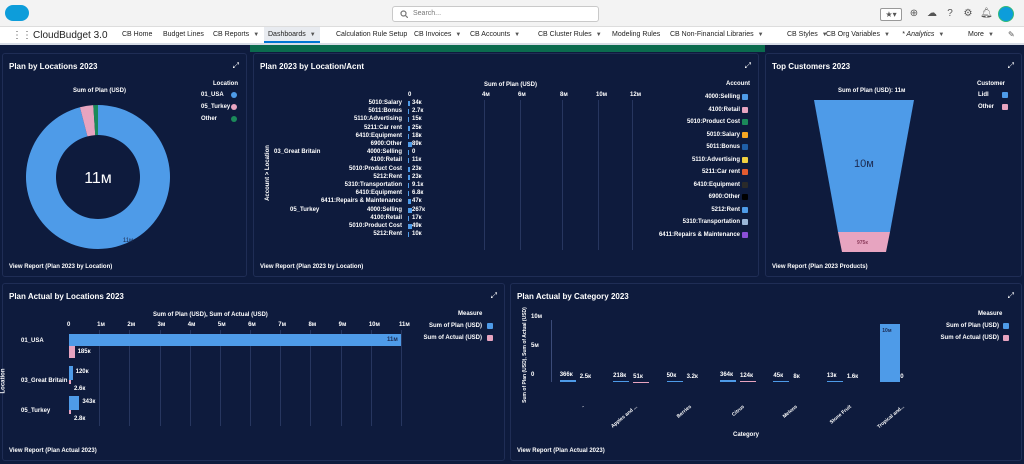  I want to click on nav-tab-cb-accounts: CB Accounts ▼, so click(495, 35).